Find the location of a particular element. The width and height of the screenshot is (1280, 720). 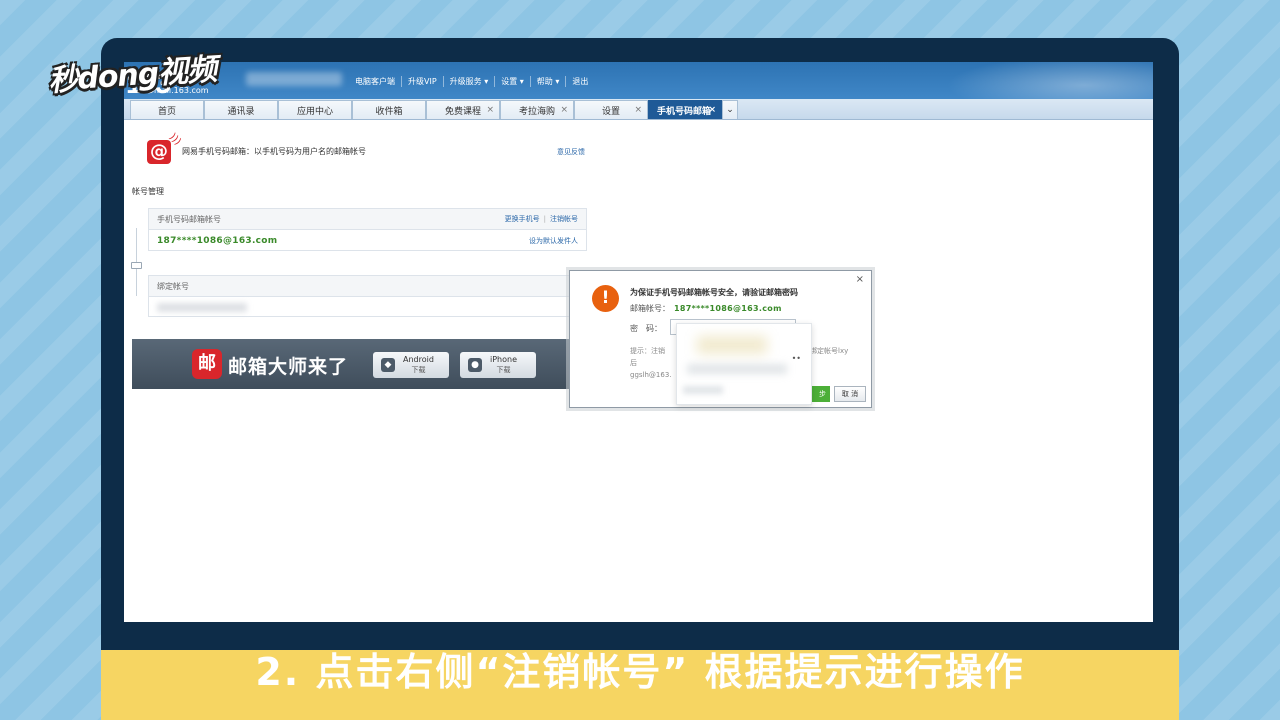

change-phone-link: 更换手机号 is located at coordinates (522, 219).